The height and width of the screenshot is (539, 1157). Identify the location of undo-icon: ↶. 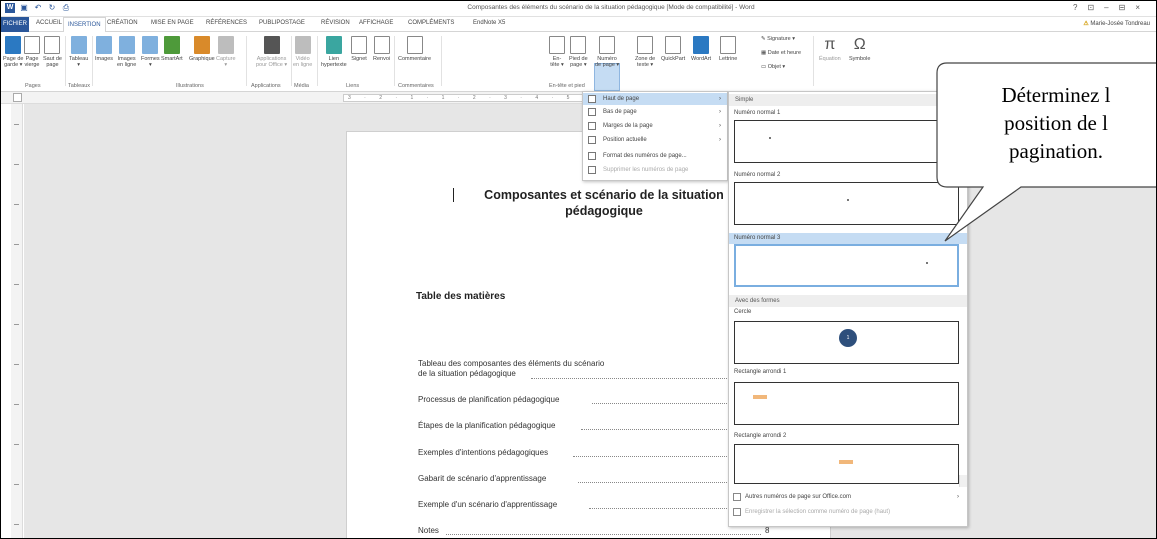
(38, 8).